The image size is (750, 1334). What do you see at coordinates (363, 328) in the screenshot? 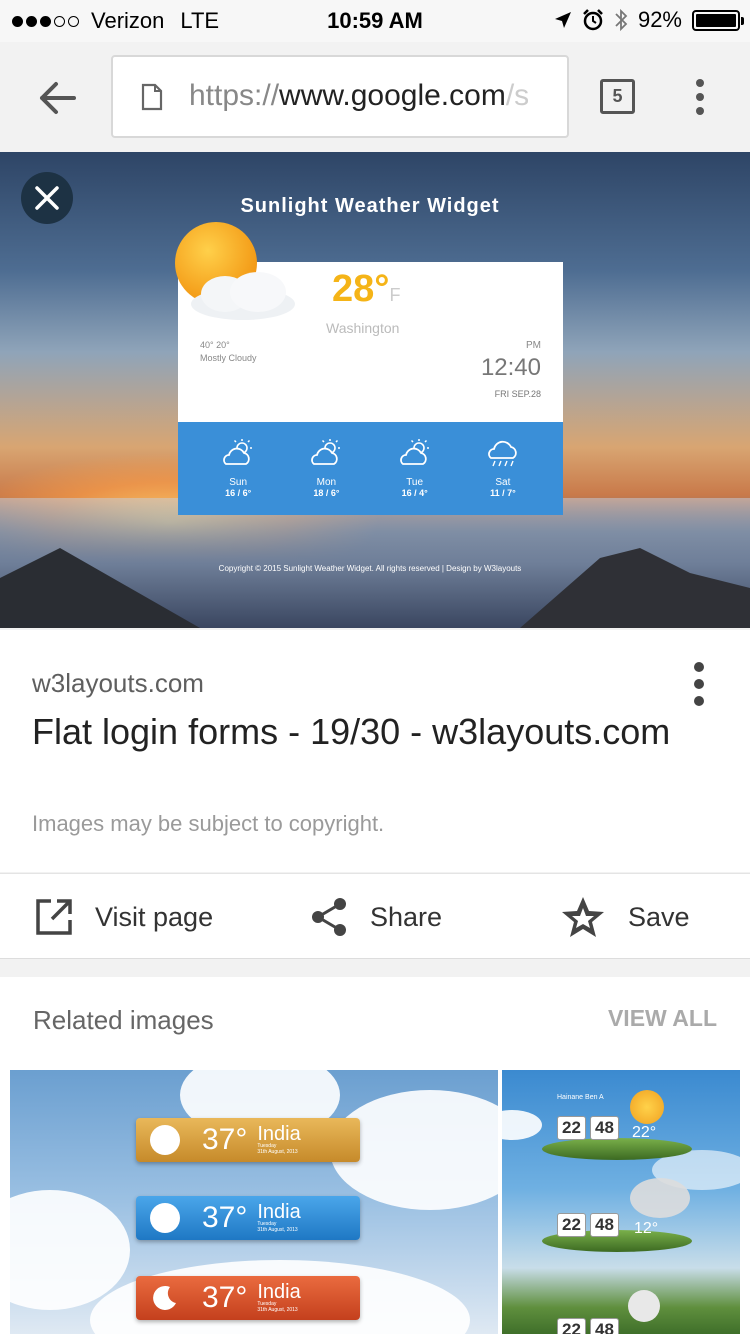
I see `city-name: Washington` at bounding box center [363, 328].